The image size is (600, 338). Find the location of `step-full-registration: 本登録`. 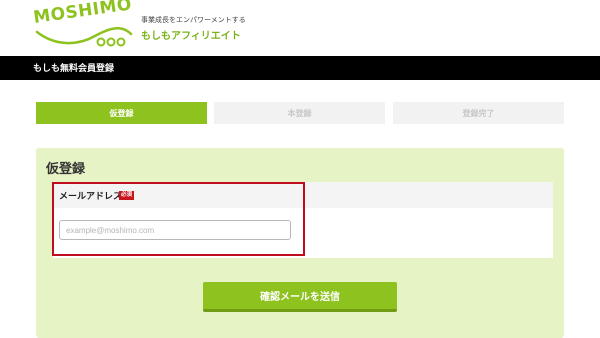

step-full-registration: 本登録 is located at coordinates (299, 113).